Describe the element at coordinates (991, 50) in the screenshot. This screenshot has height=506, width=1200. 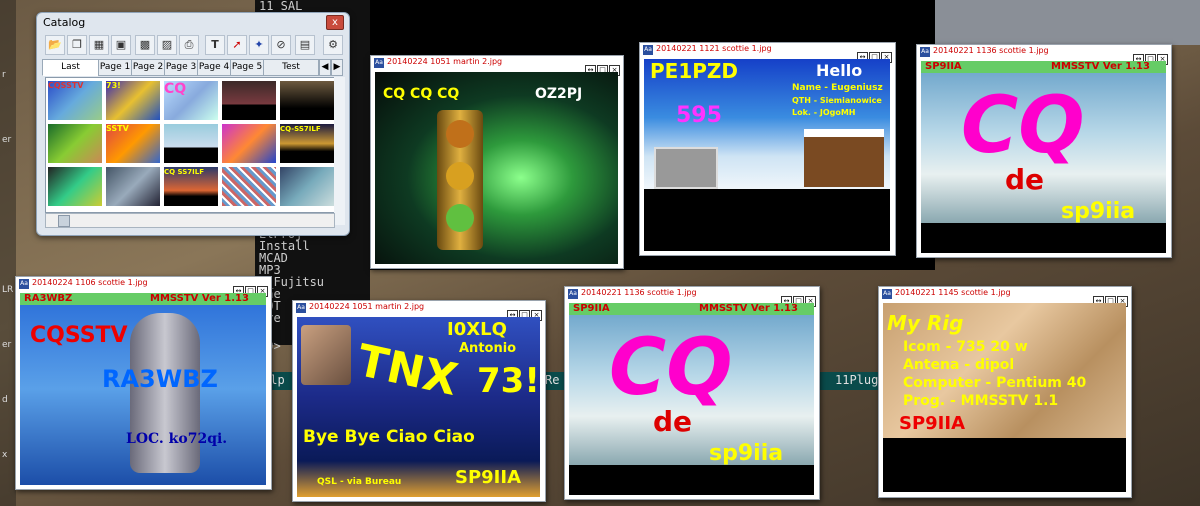
I see `window-title: 20140221 1136 scottie 1.jpg` at that location.